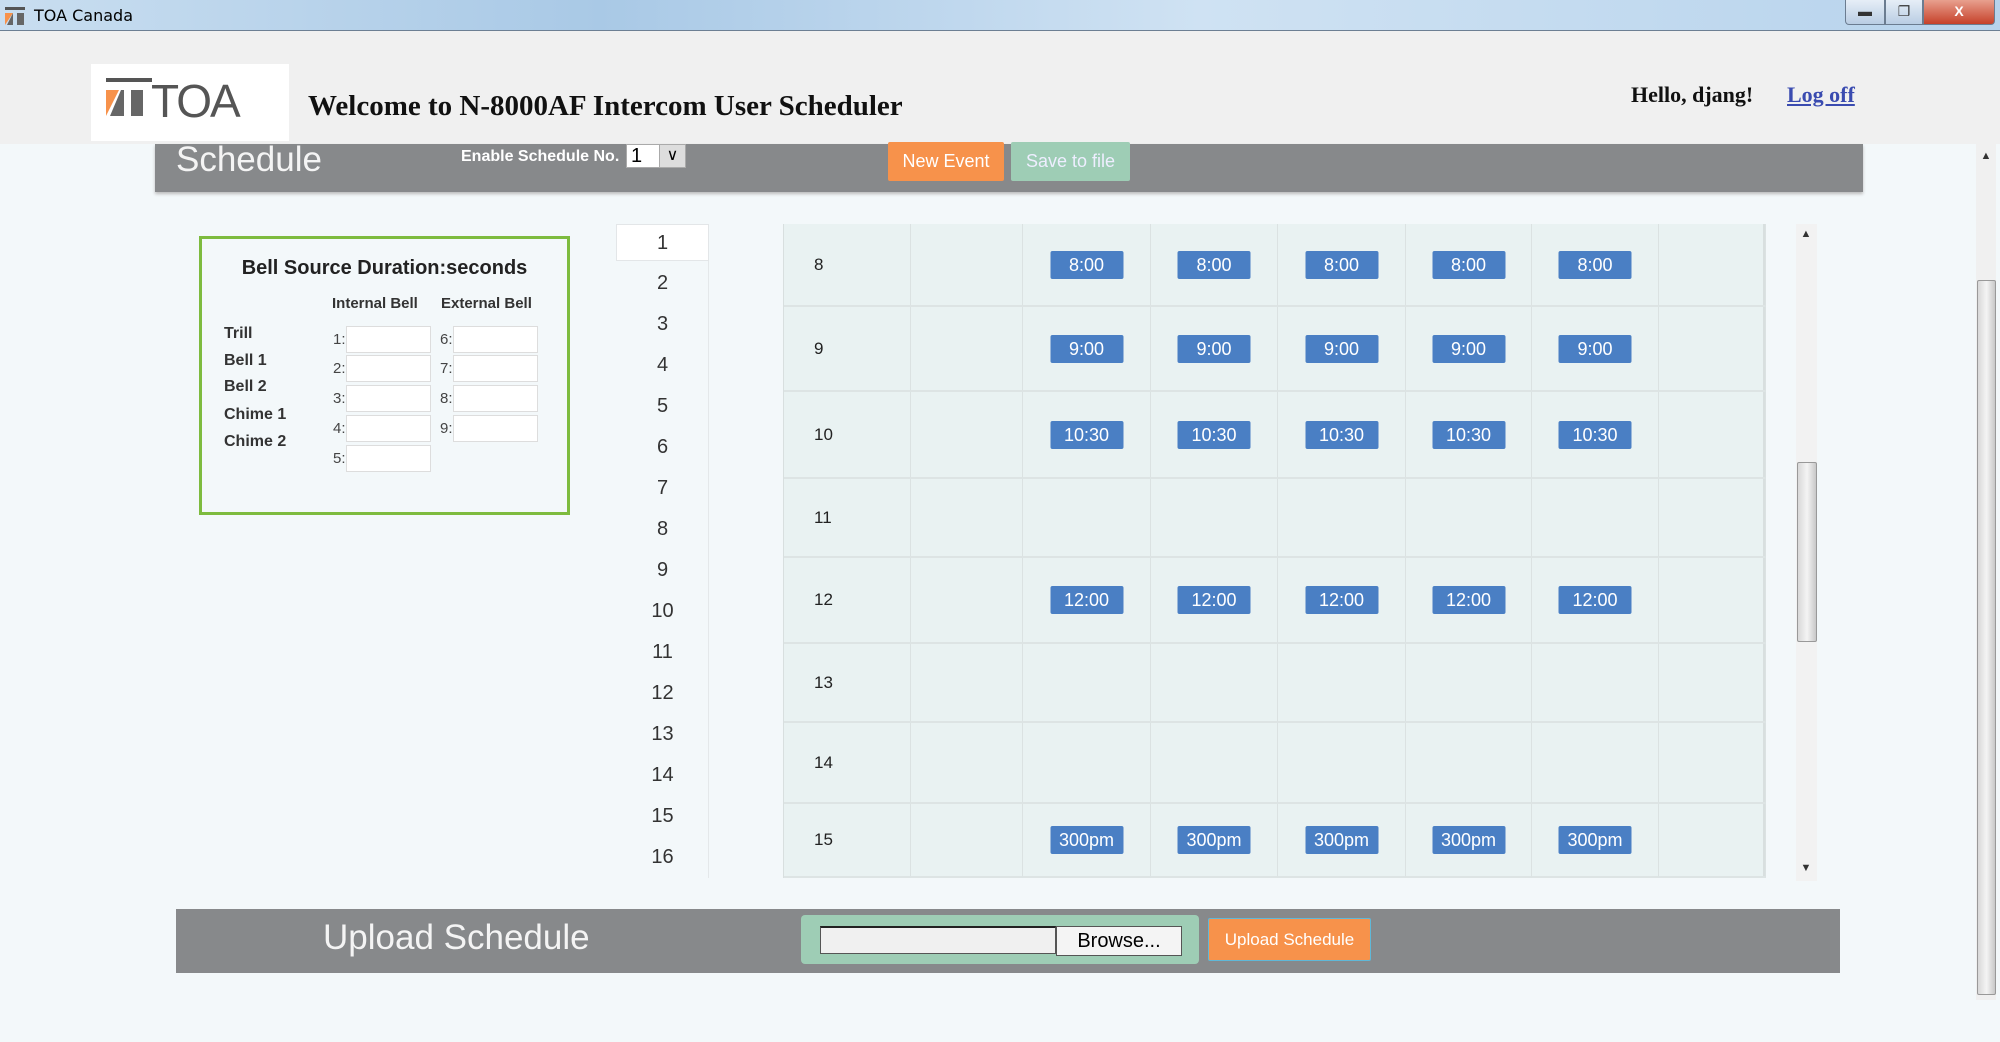  Describe the element at coordinates (662, 693) in the screenshot. I see `schedule-number-item: 12` at that location.